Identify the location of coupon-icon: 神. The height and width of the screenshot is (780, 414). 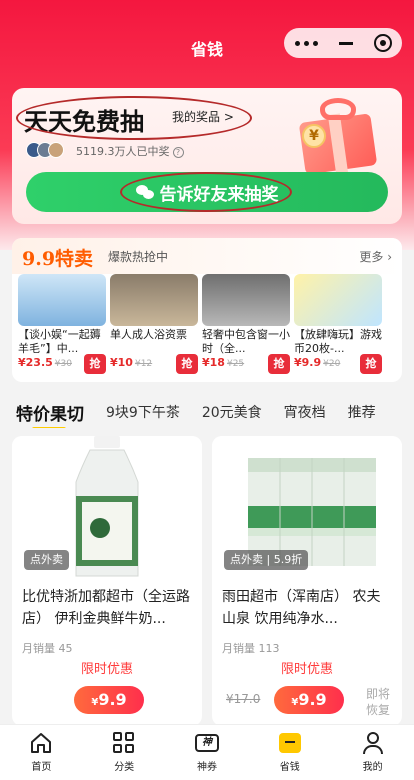
(206, 743).